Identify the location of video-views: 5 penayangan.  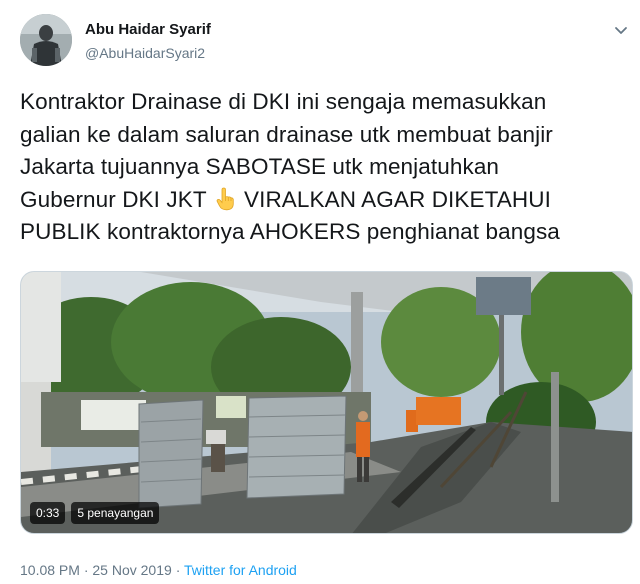
(115, 513).